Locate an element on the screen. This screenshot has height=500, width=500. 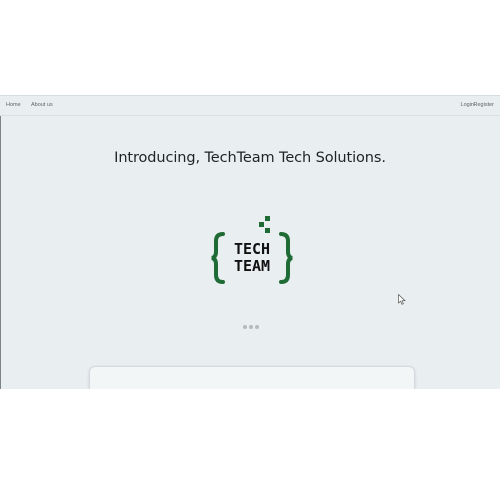
nav-register-link: Register is located at coordinates (484, 105).